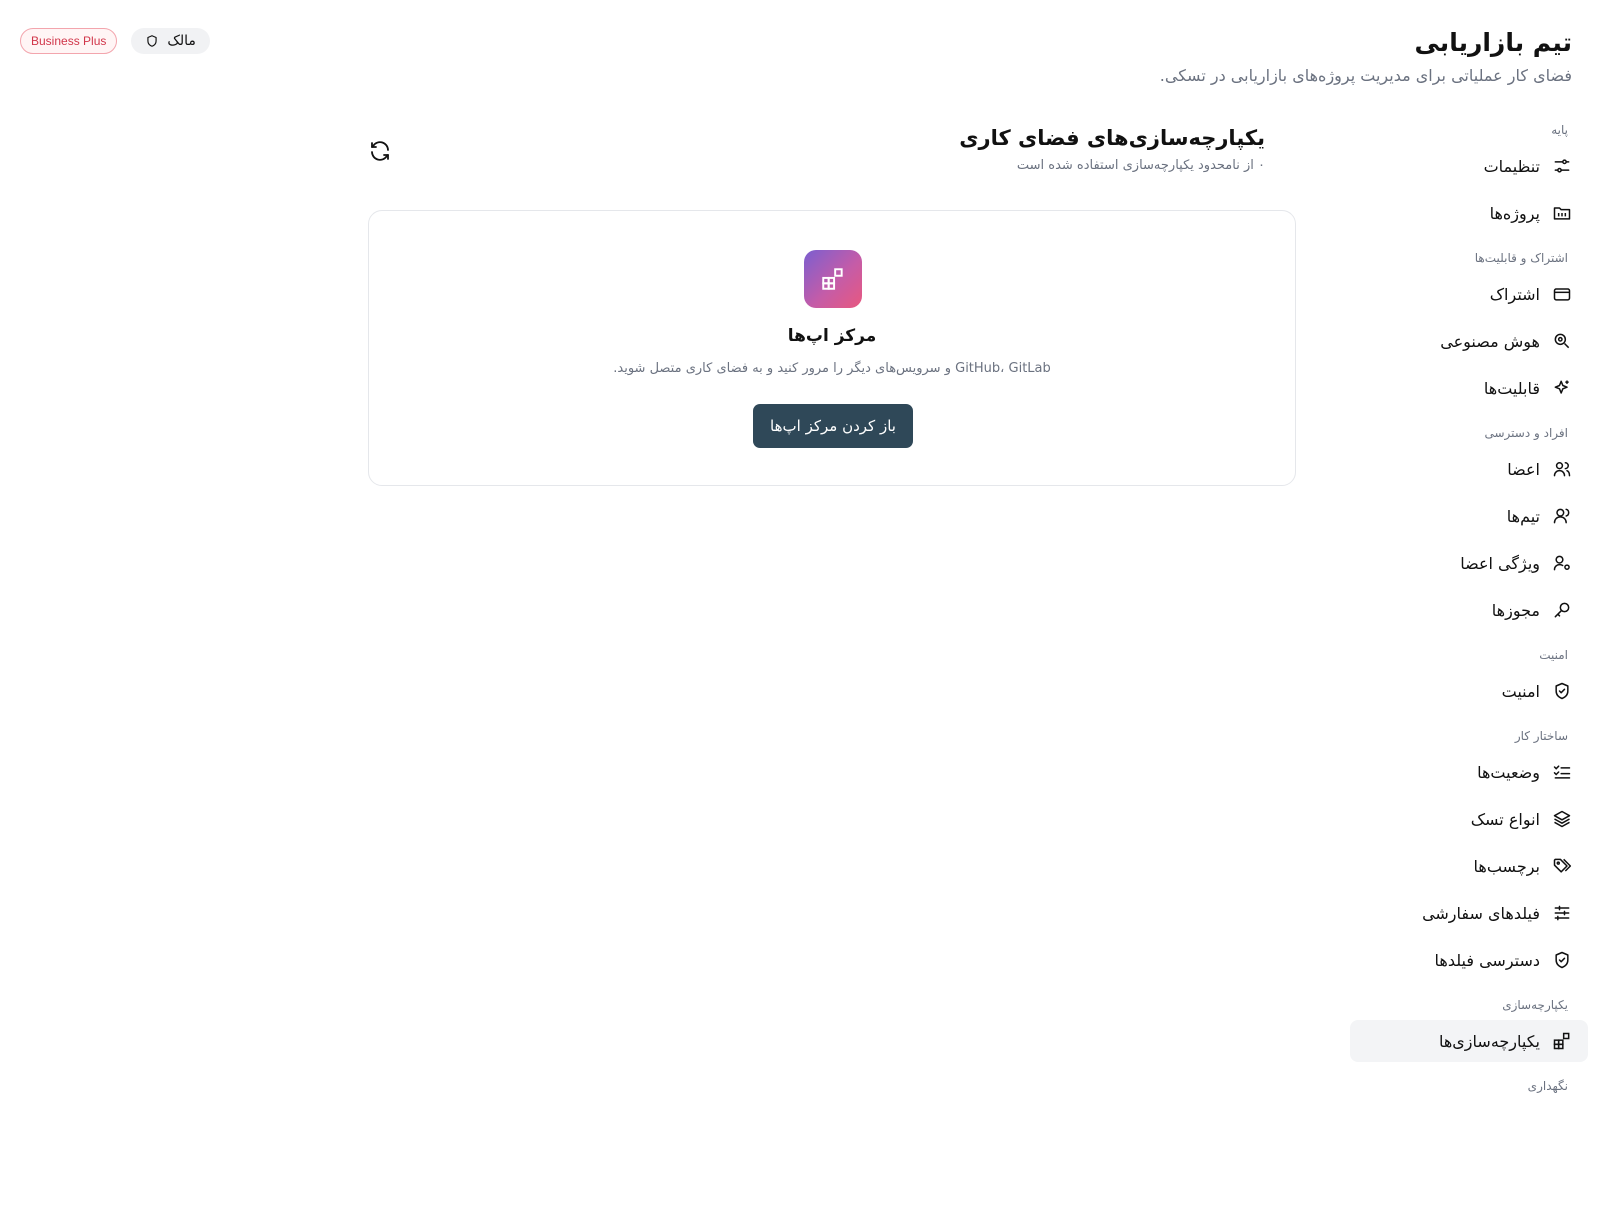 The width and height of the screenshot is (1600, 1205). Describe the element at coordinates (1562, 341) in the screenshot. I see `ai-icon` at that location.